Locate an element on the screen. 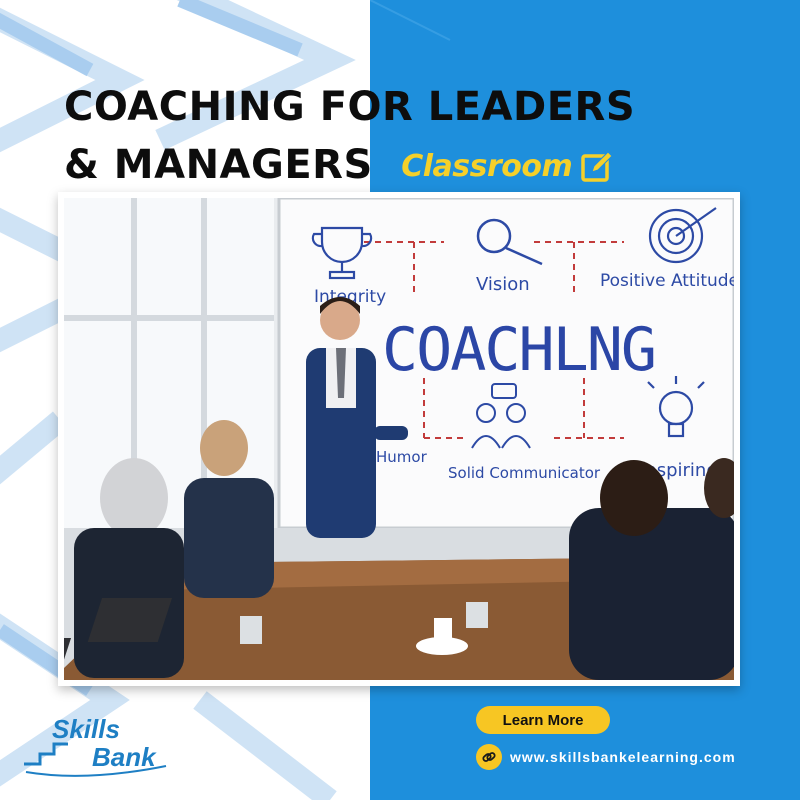 This screenshot has height=800, width=800. headline-line2: & MANAGERS is located at coordinates (218, 165).